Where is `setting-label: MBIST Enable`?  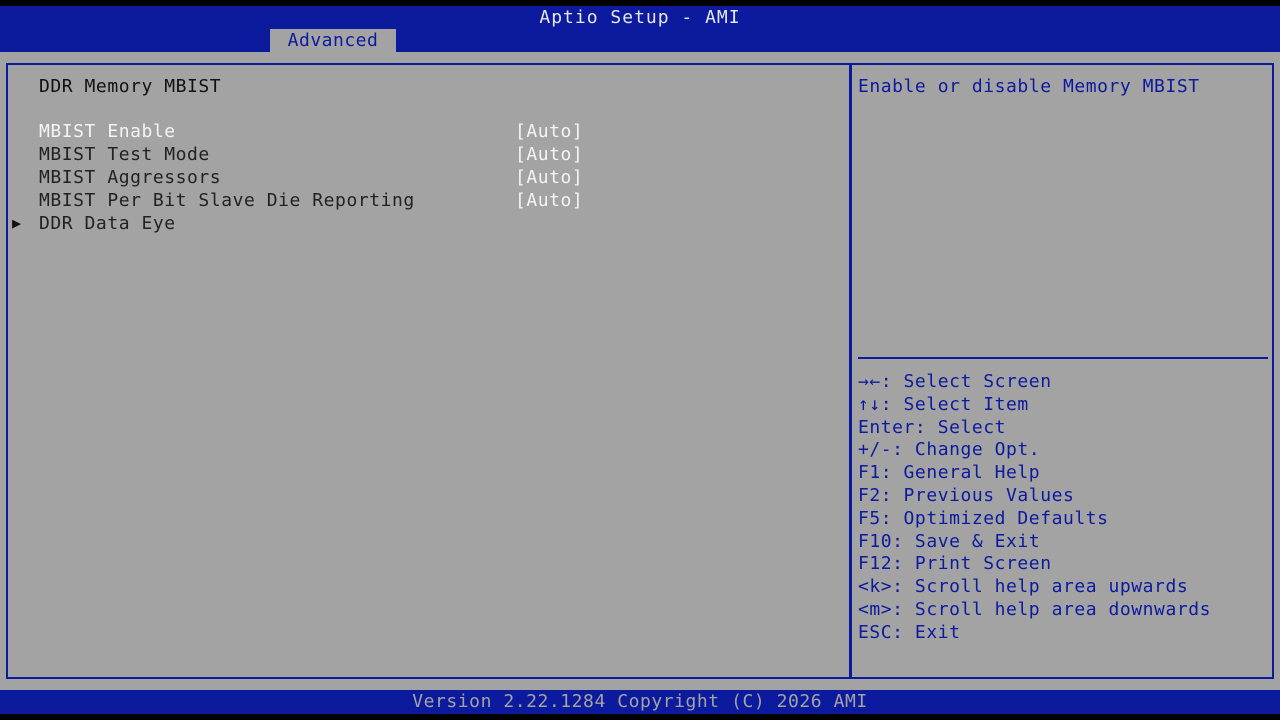
setting-label: MBIST Enable is located at coordinates (107, 131).